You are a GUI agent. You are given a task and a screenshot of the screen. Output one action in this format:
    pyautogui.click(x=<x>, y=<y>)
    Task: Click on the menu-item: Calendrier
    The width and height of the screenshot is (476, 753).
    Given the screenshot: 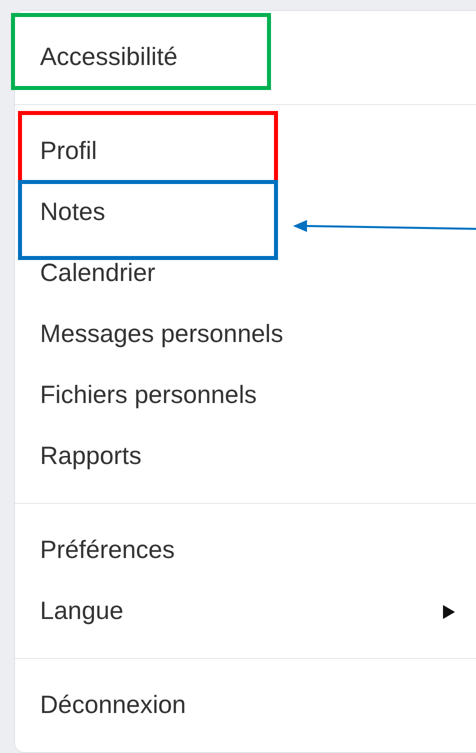 What is the action you would take?
    pyautogui.click(x=247, y=273)
    